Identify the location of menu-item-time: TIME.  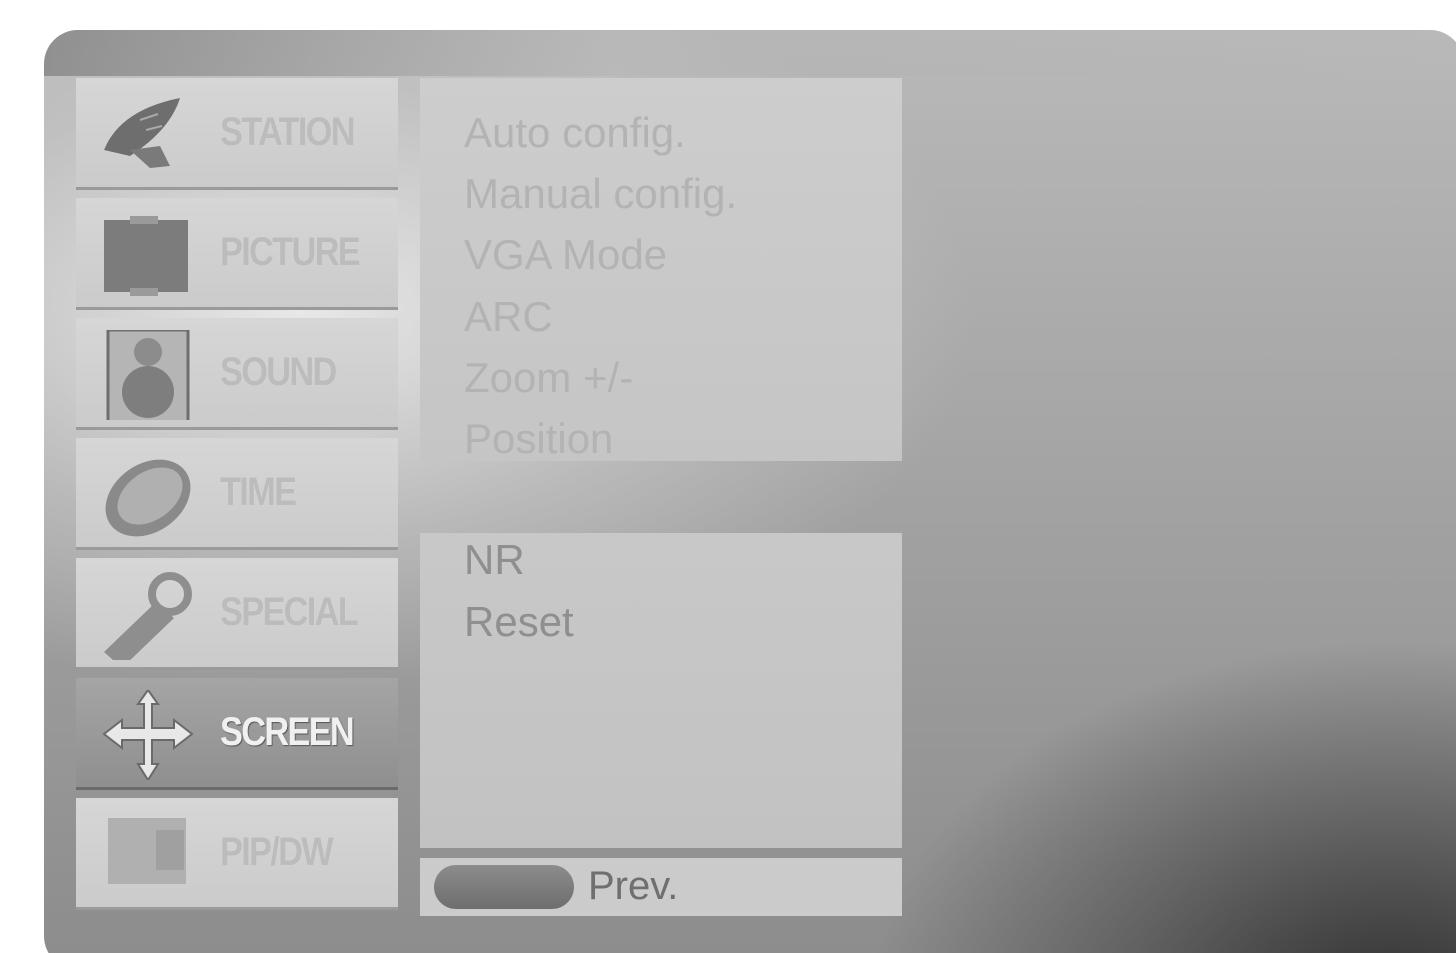
(237, 494).